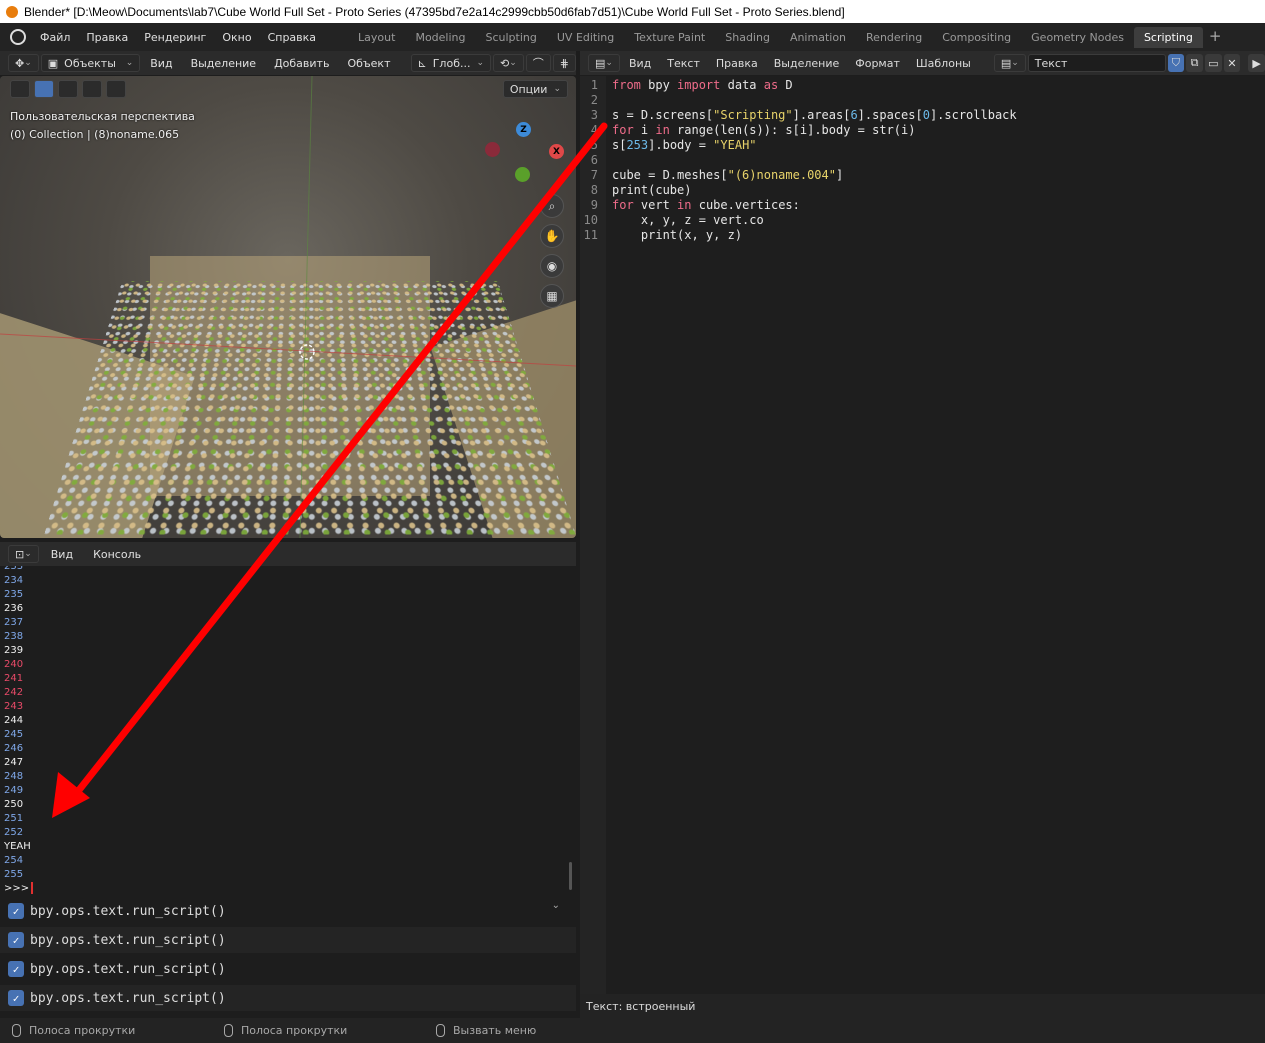  What do you see at coordinates (44, 89) in the screenshot?
I see `select-new-button` at bounding box center [44, 89].